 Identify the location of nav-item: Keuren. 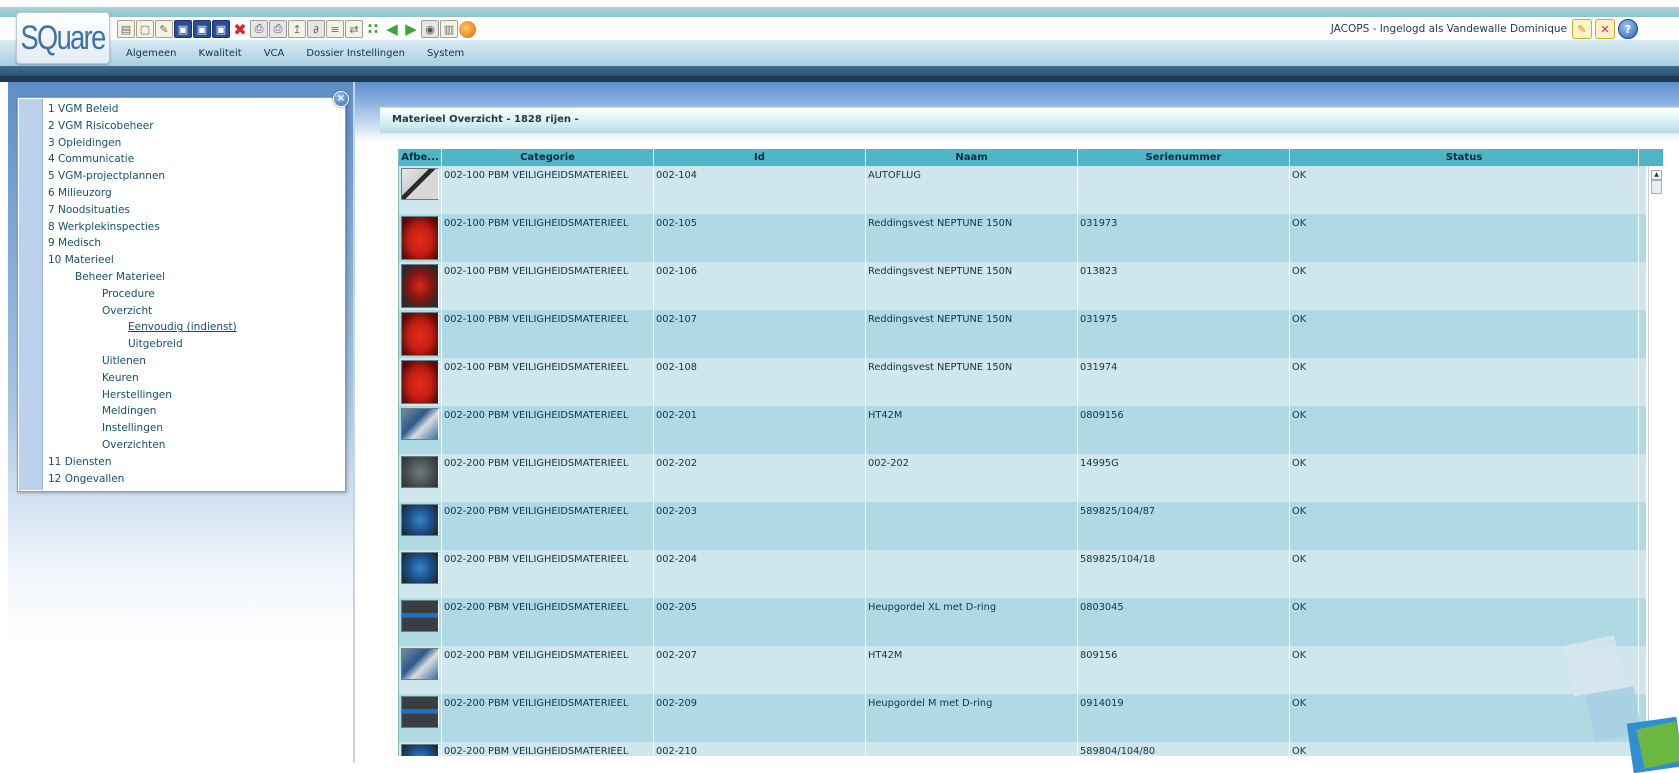
(142, 378).